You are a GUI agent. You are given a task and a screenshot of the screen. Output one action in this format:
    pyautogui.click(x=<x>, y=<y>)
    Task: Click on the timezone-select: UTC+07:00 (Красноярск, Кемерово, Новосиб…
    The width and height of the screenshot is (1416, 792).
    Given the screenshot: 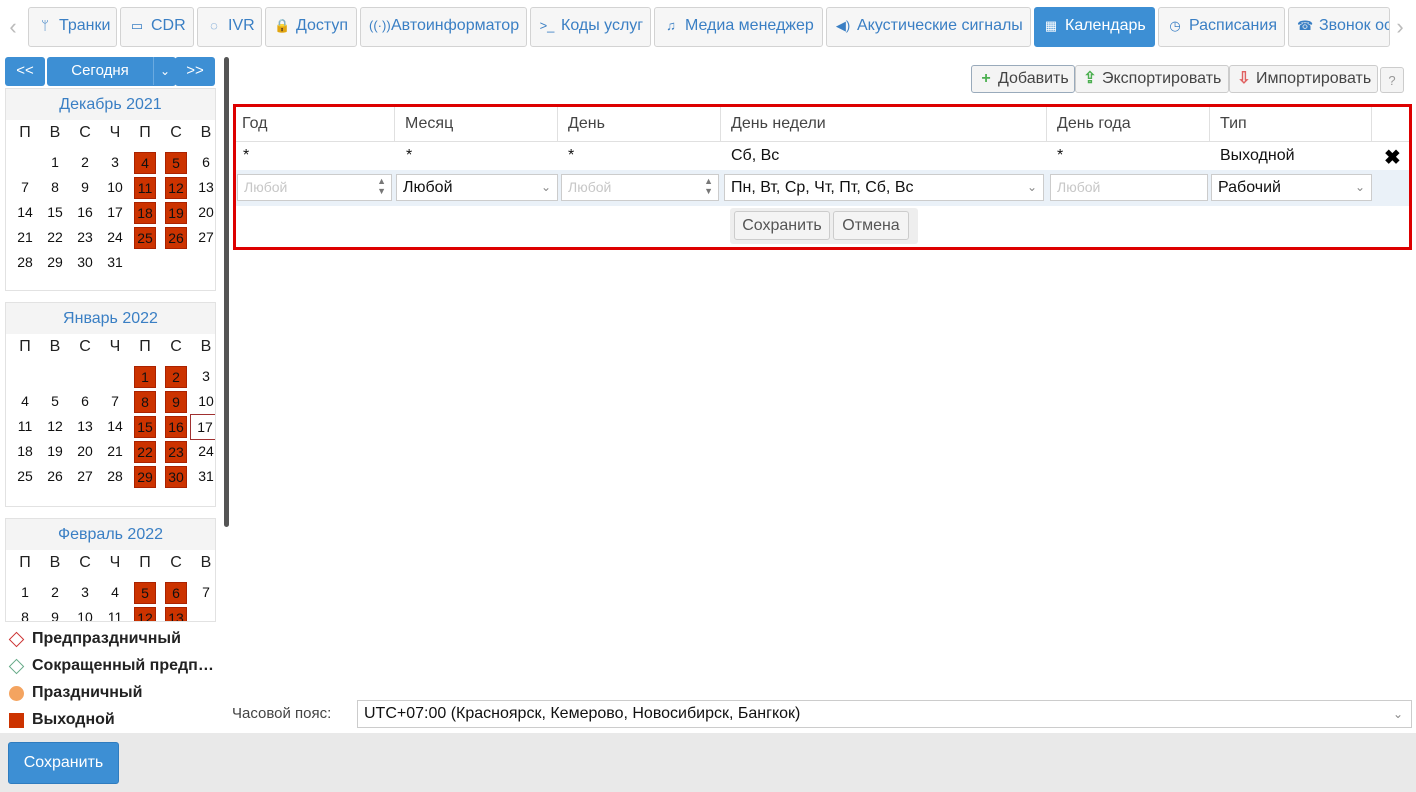 What is the action you would take?
    pyautogui.click(x=884, y=714)
    